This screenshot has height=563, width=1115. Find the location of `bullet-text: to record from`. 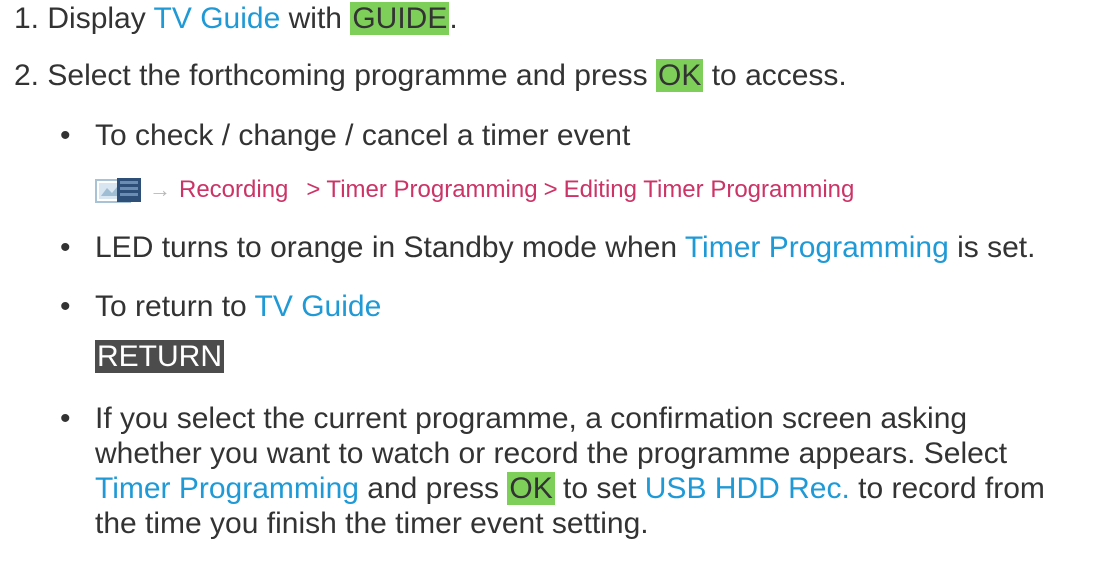

bullet-text: to record from is located at coordinates (947, 488).